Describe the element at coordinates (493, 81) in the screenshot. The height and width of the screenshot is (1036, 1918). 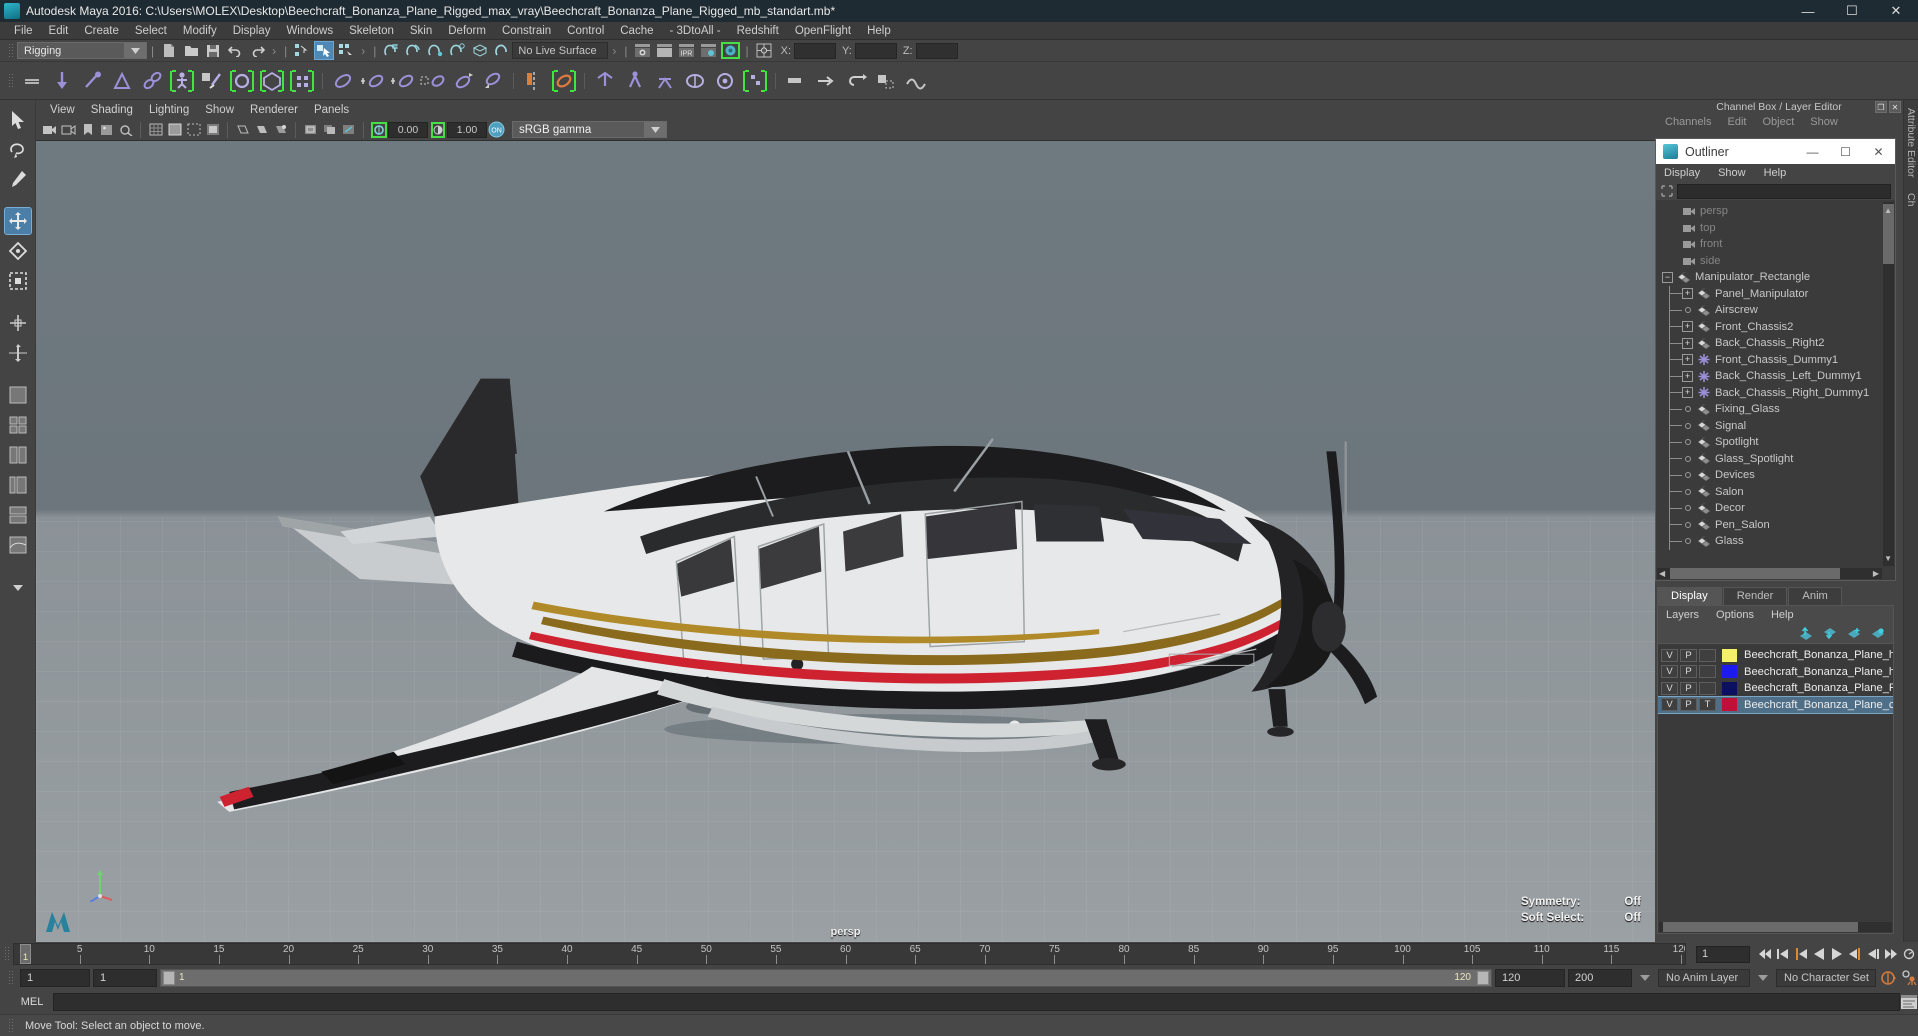
I see `shelf-pole-vector-icon` at that location.